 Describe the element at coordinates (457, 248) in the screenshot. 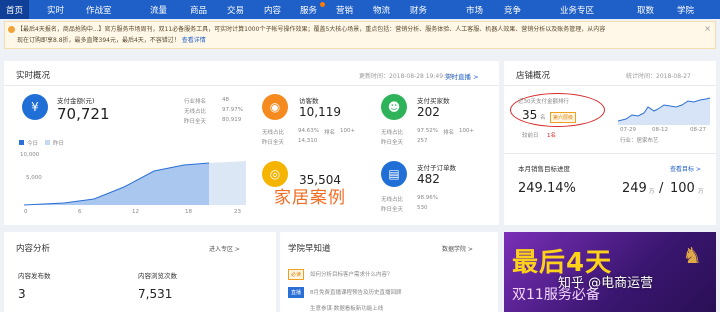

I see `academy-link: 数据学院 >` at that location.